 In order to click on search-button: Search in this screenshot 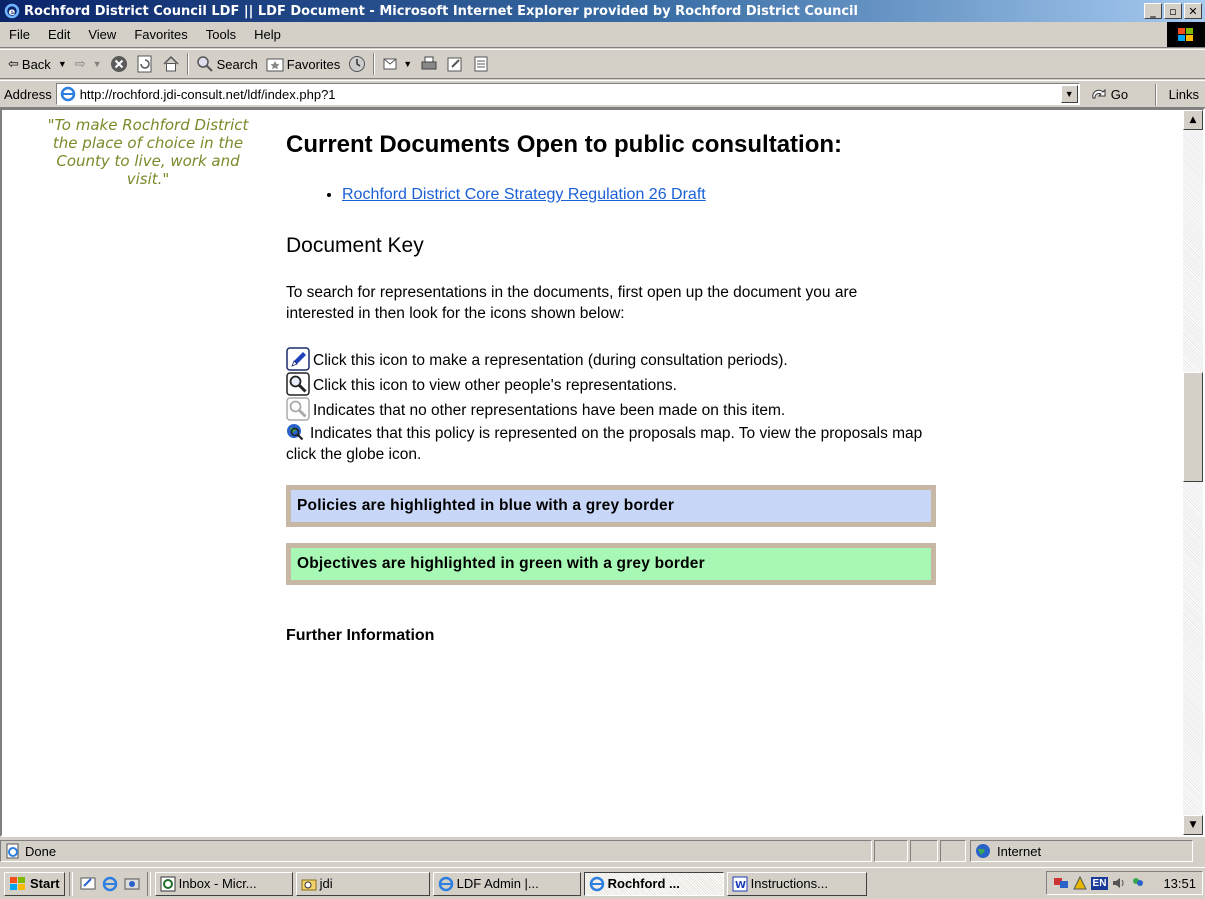, I will do `click(227, 64)`.